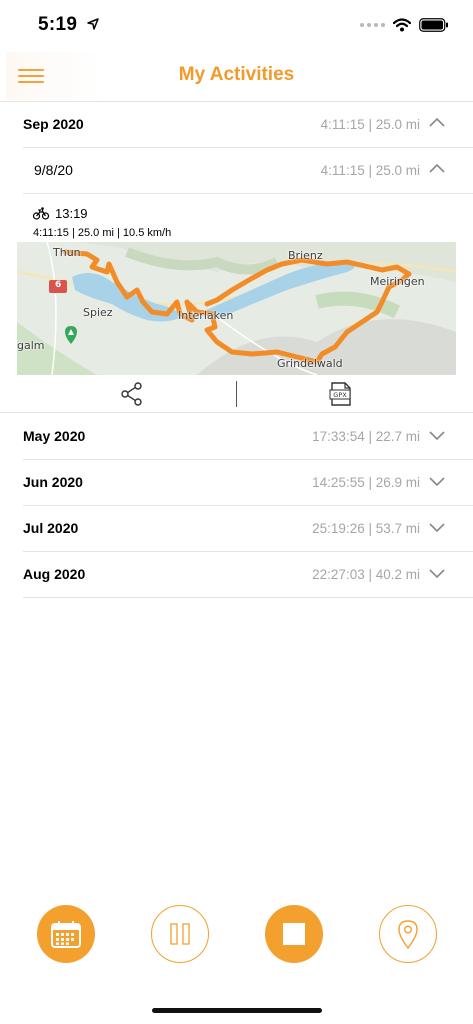 The height and width of the screenshot is (1024, 473). What do you see at coordinates (248, 125) in the screenshot?
I see `month-row-sep-2020: Sep 2020 4:11:15 | 25.0 mi` at bounding box center [248, 125].